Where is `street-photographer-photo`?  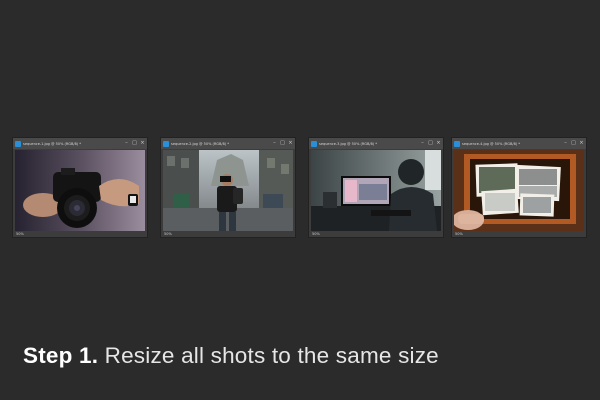 street-photographer-photo is located at coordinates (228, 190).